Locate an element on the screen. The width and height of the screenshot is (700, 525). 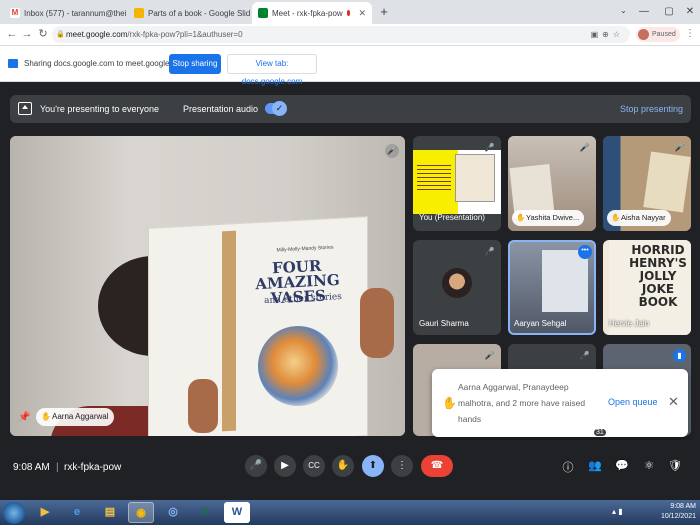
host-controls-icon: 🛡 is located at coordinates (675, 465).